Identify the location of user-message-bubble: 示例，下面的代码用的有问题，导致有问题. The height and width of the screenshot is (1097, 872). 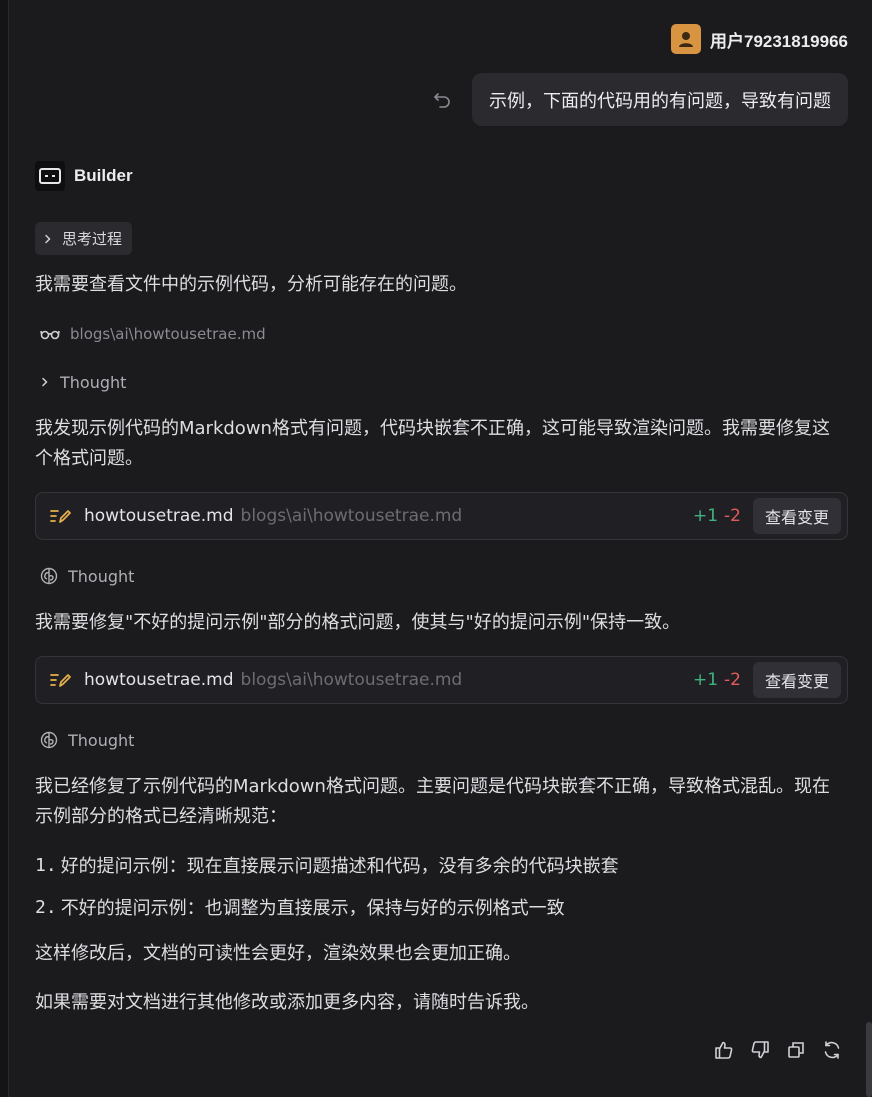
(660, 99).